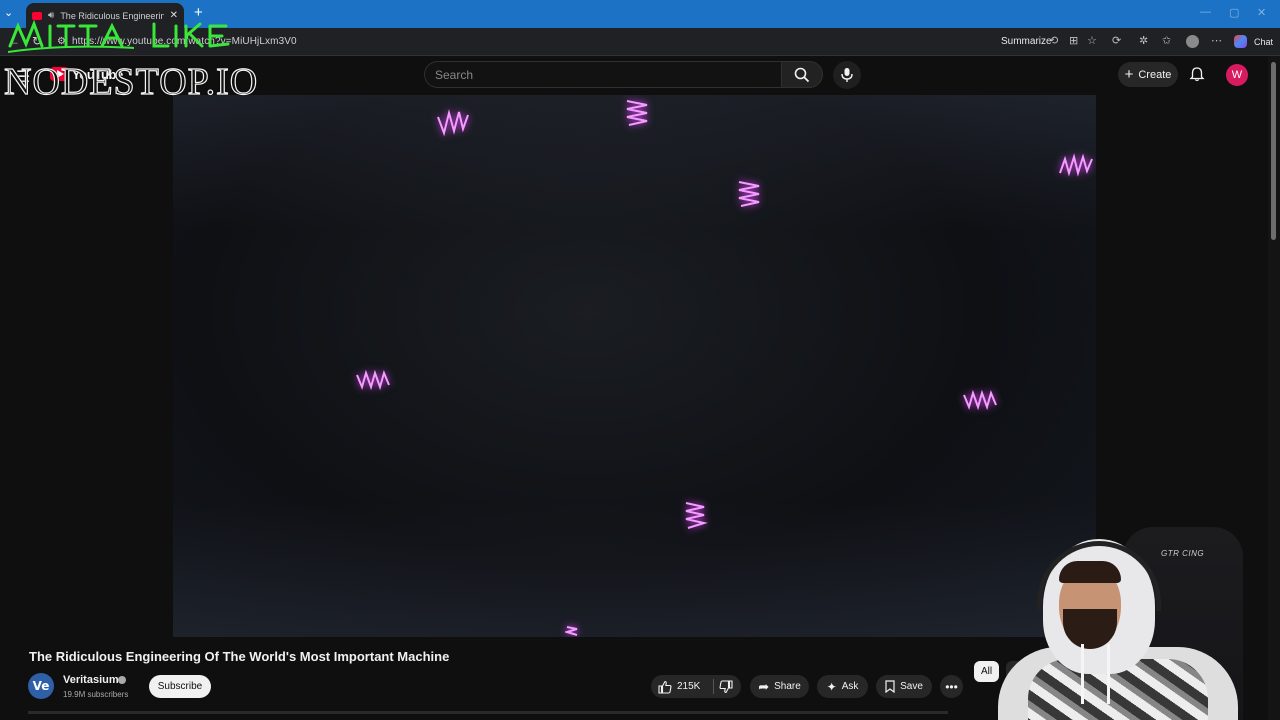 The image size is (1280, 720). I want to click on save-label: Save, so click(911, 686).